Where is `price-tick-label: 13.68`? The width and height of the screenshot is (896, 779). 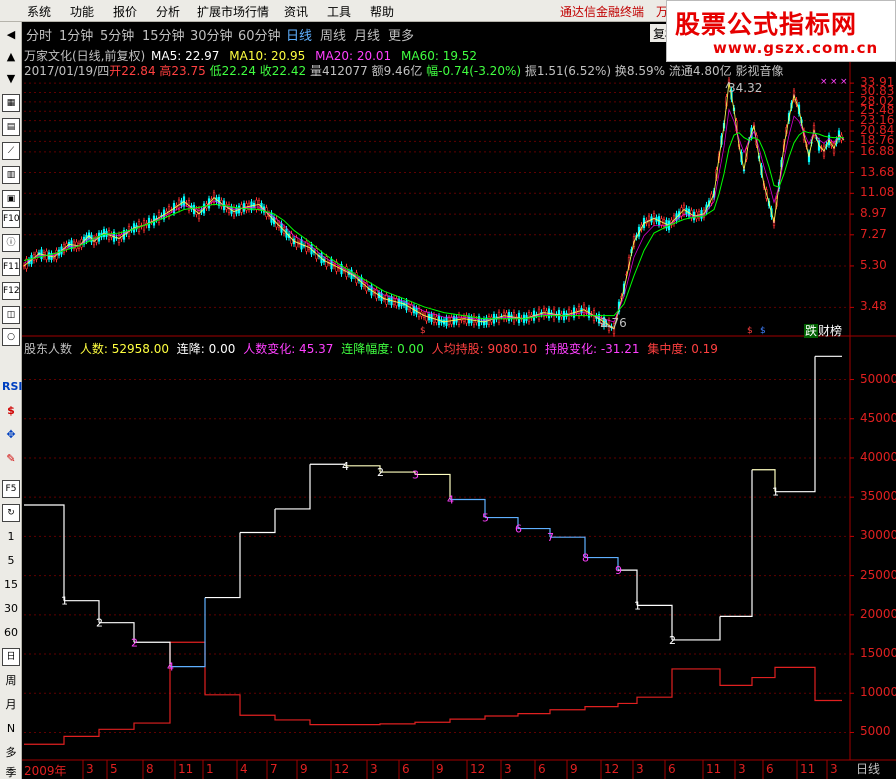 price-tick-label: 13.68 is located at coordinates (877, 171).